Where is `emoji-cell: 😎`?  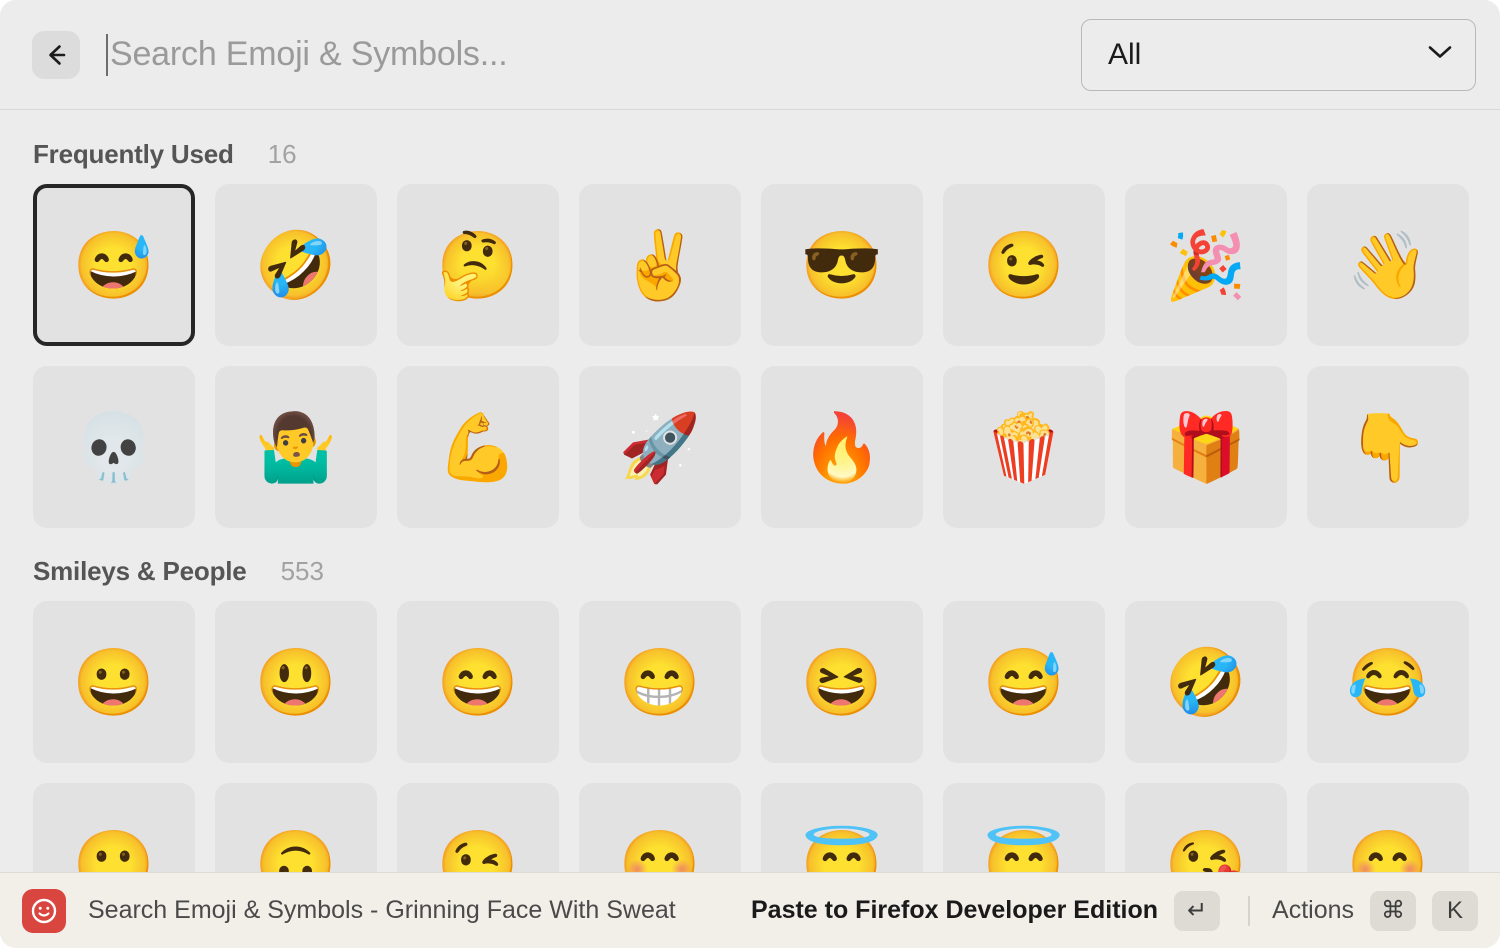 emoji-cell: 😎 is located at coordinates (842, 265).